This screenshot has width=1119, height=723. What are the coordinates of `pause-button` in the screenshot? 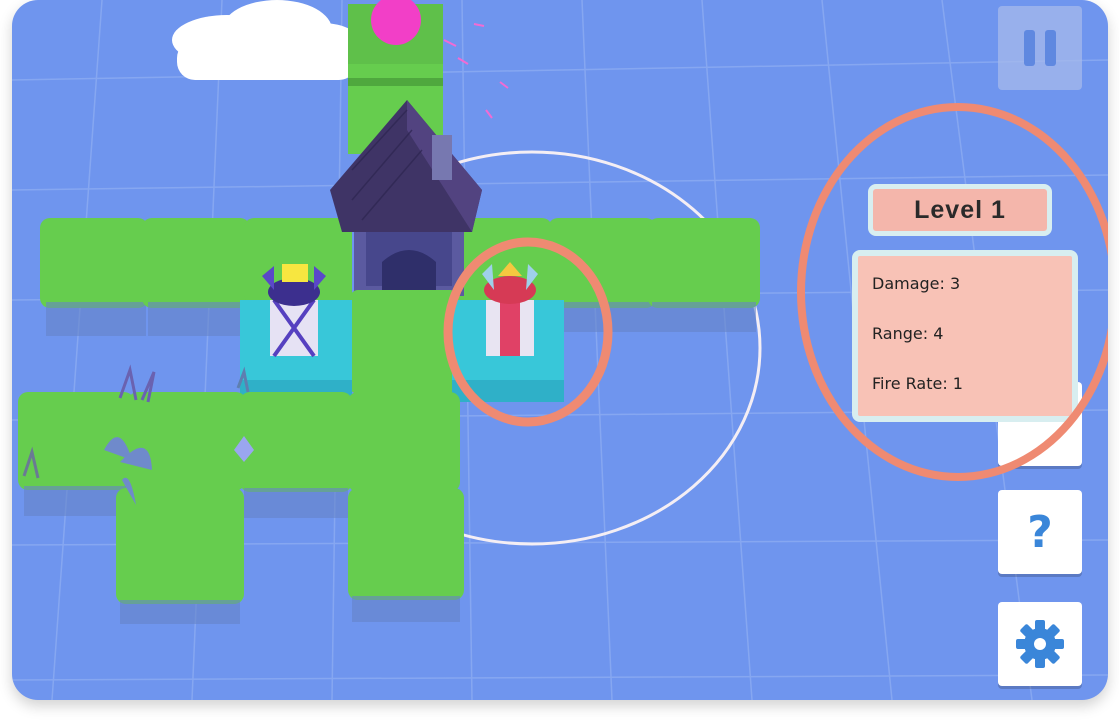 It's located at (1040, 48).